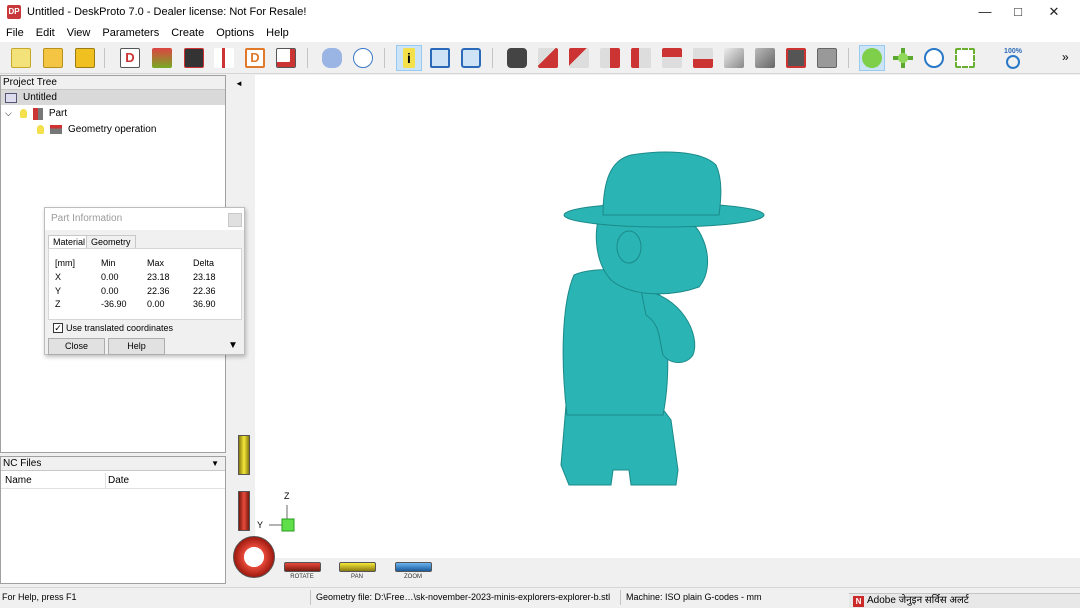 This screenshot has height=608, width=1080. Describe the element at coordinates (517, 58) in the screenshot. I see `camera-icon` at that location.